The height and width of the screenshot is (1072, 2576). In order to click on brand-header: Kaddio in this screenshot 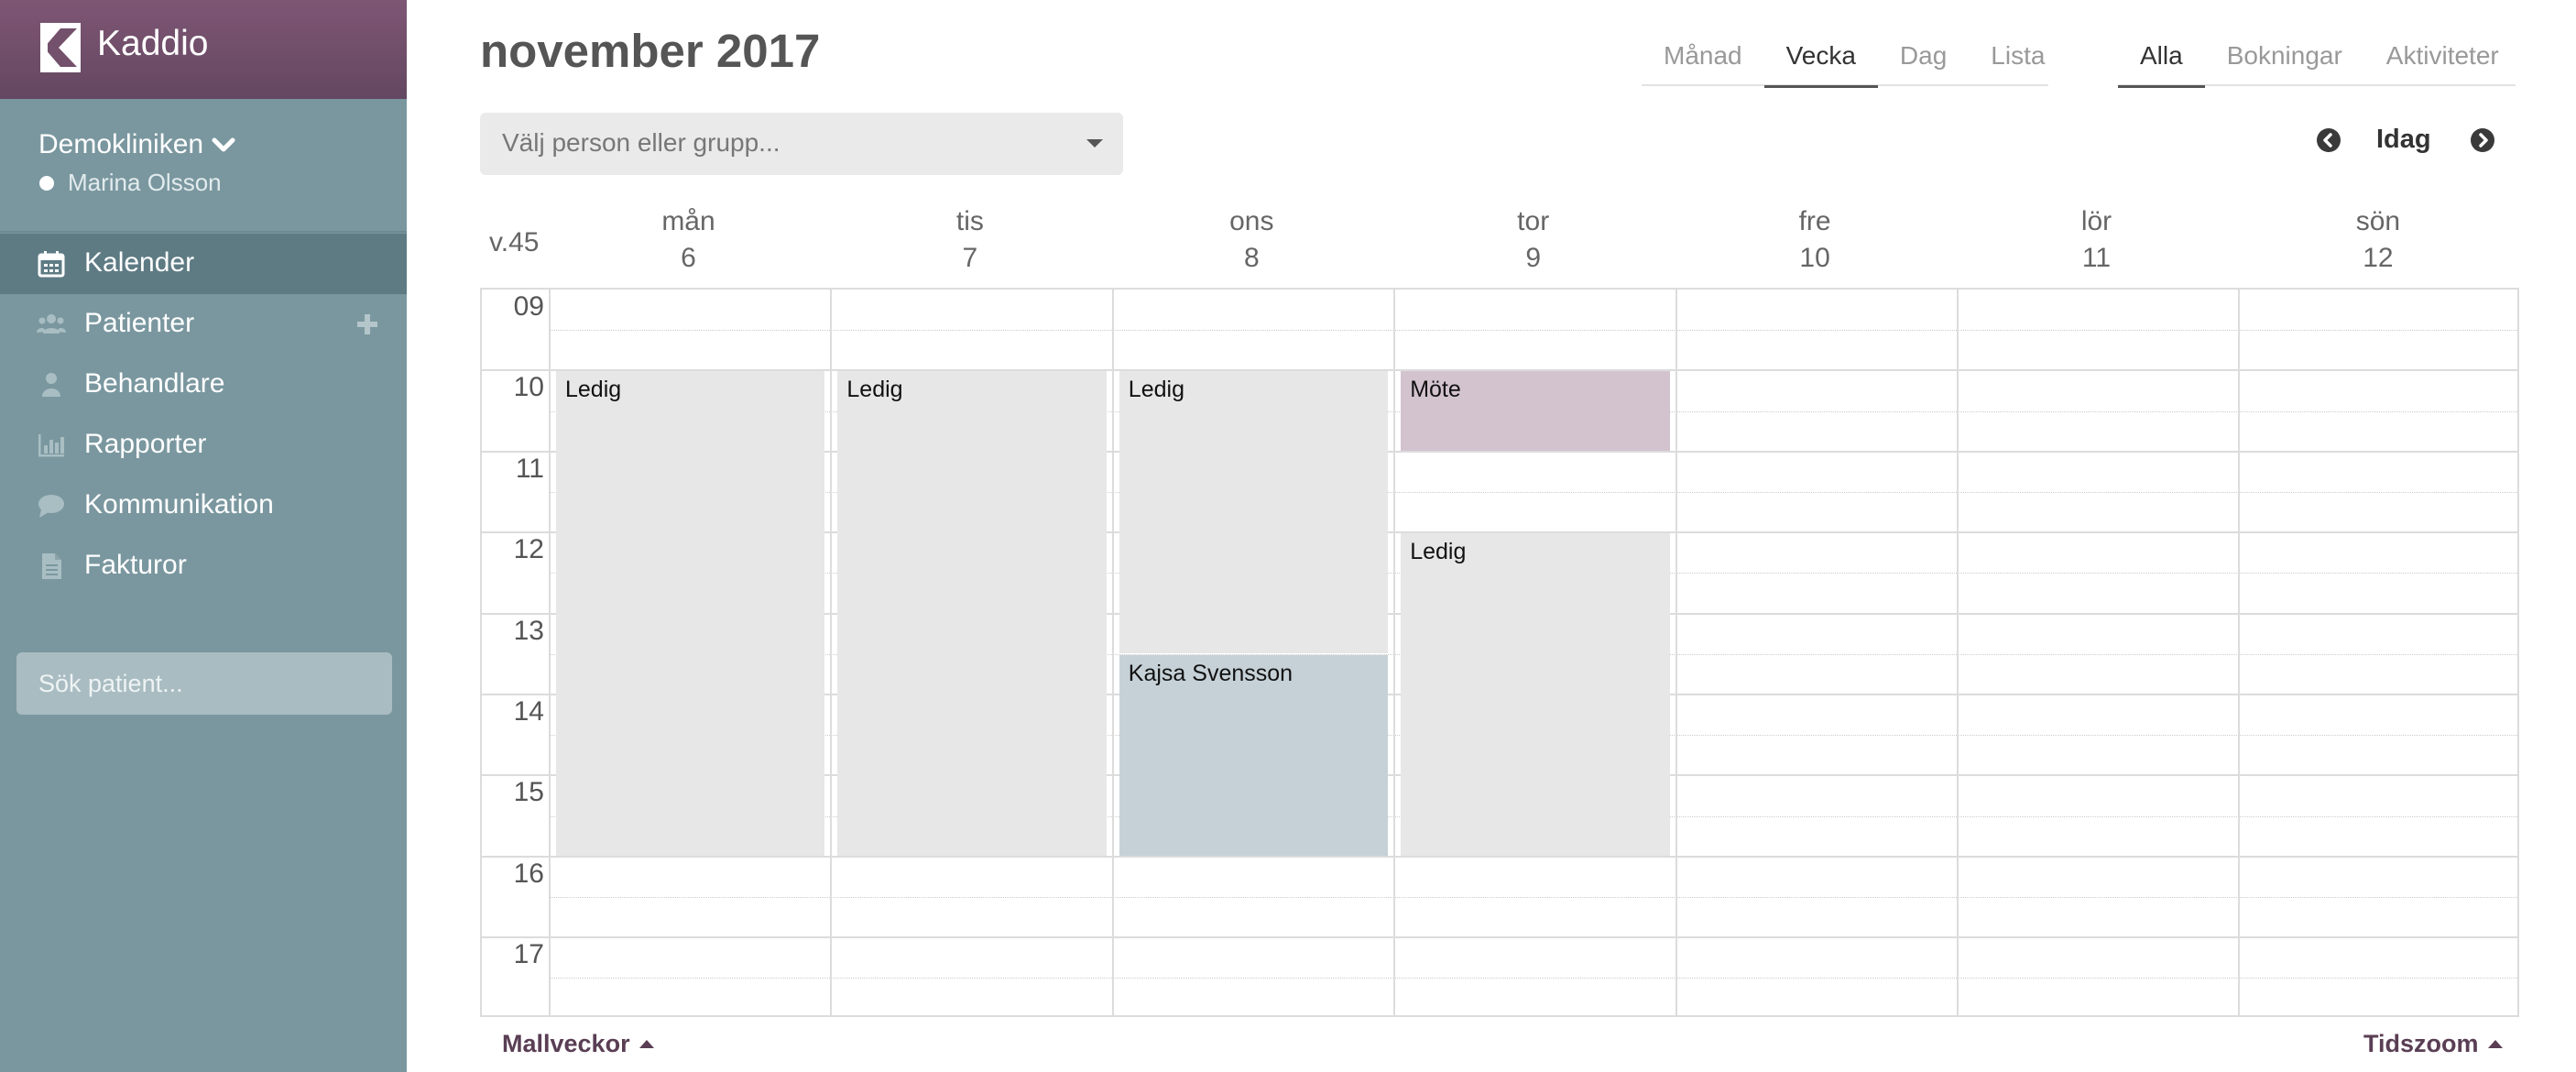, I will do `click(204, 49)`.